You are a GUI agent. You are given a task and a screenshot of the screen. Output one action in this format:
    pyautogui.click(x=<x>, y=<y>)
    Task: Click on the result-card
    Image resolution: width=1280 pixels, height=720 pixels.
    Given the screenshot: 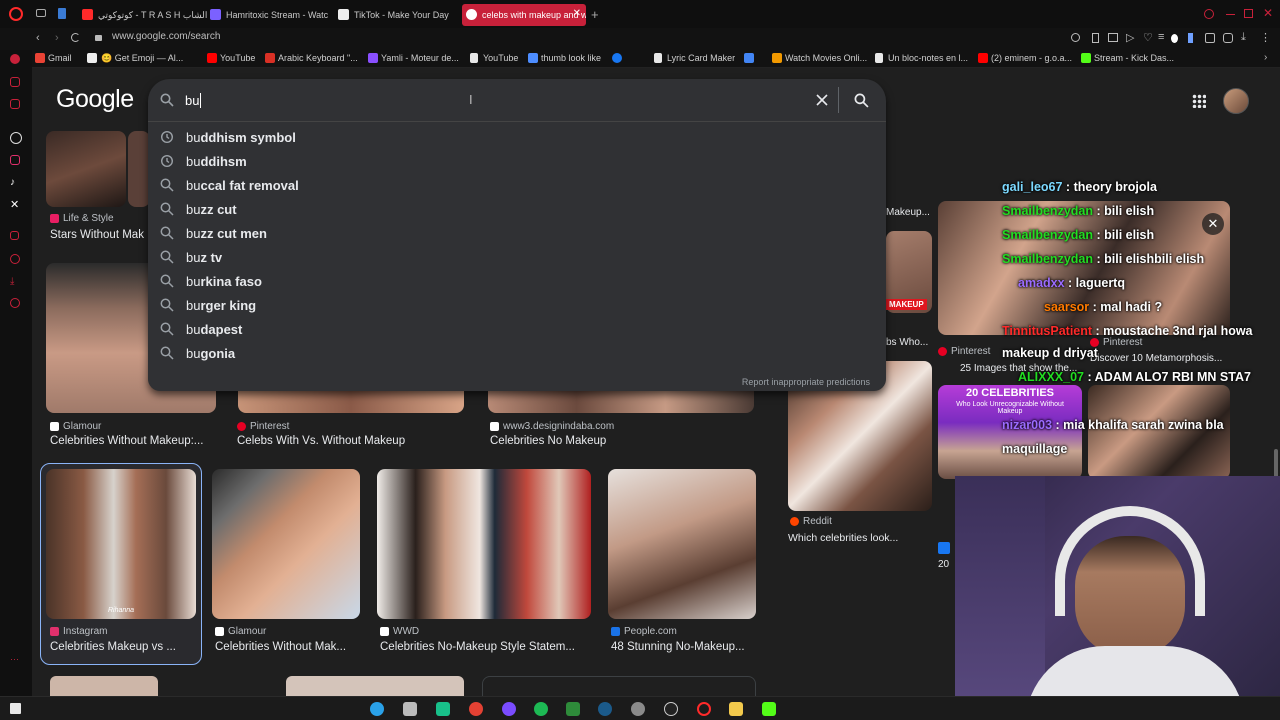 What is the action you would take?
    pyautogui.click(x=619, y=686)
    